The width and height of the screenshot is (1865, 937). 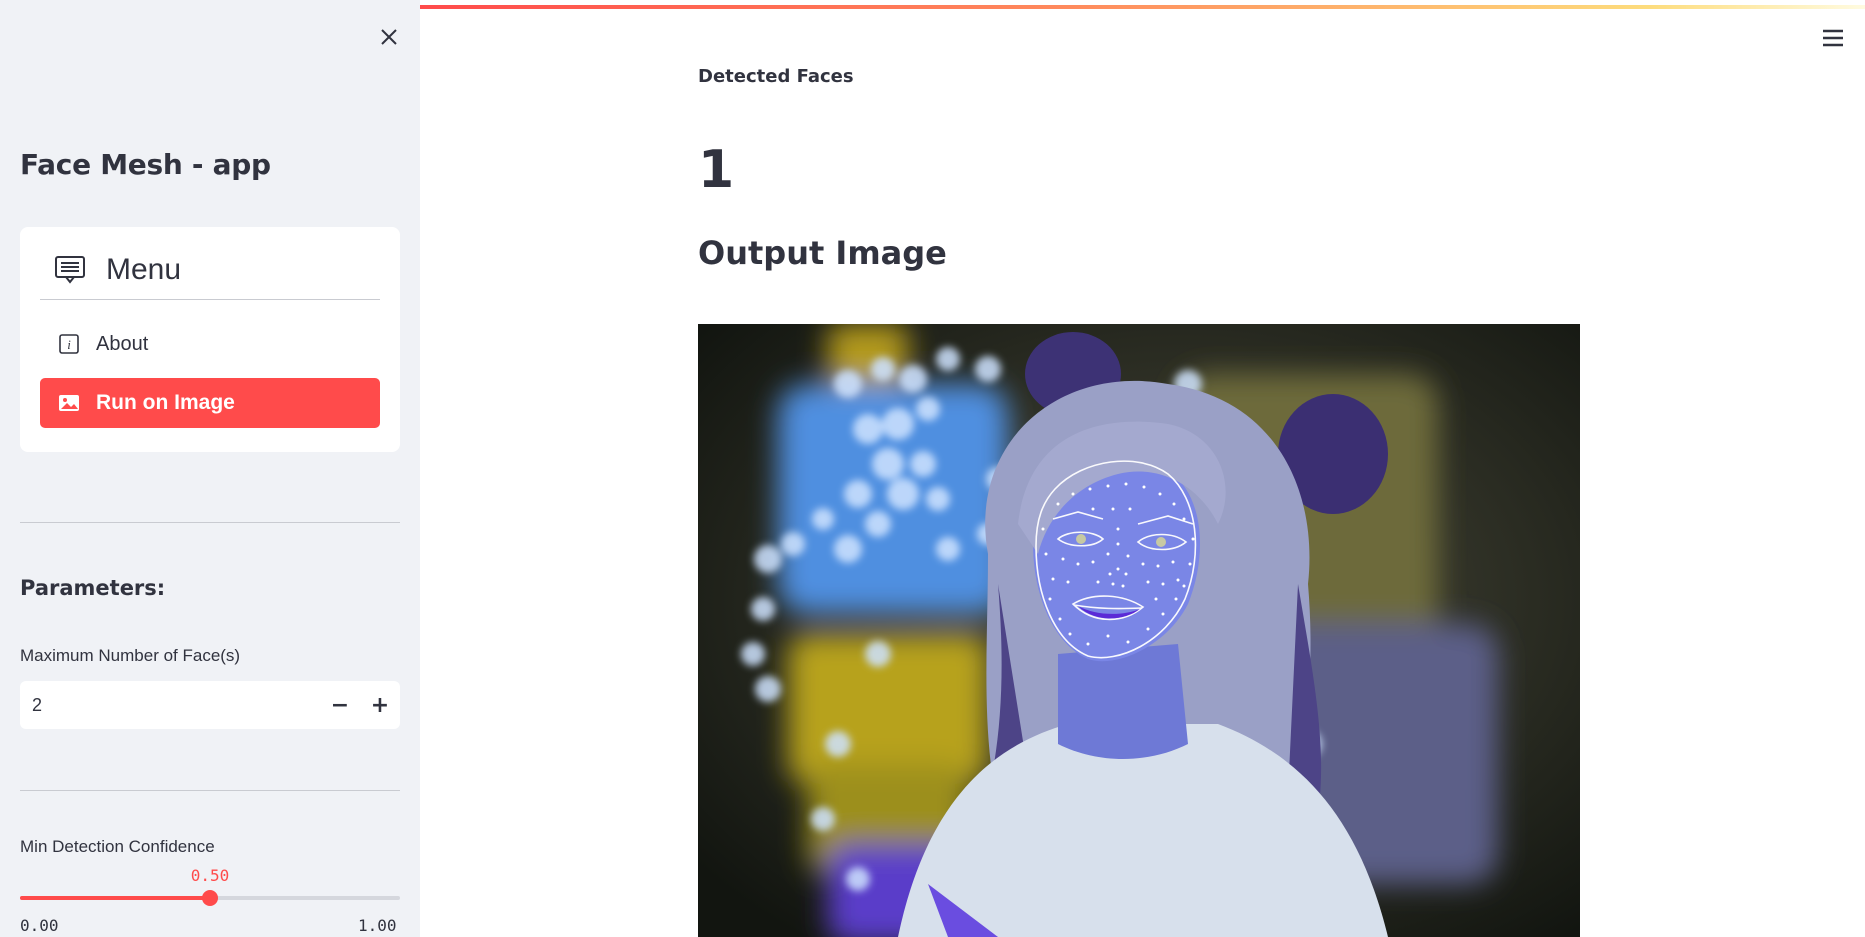 I want to click on top-decoration-bar, so click(x=1142, y=7).